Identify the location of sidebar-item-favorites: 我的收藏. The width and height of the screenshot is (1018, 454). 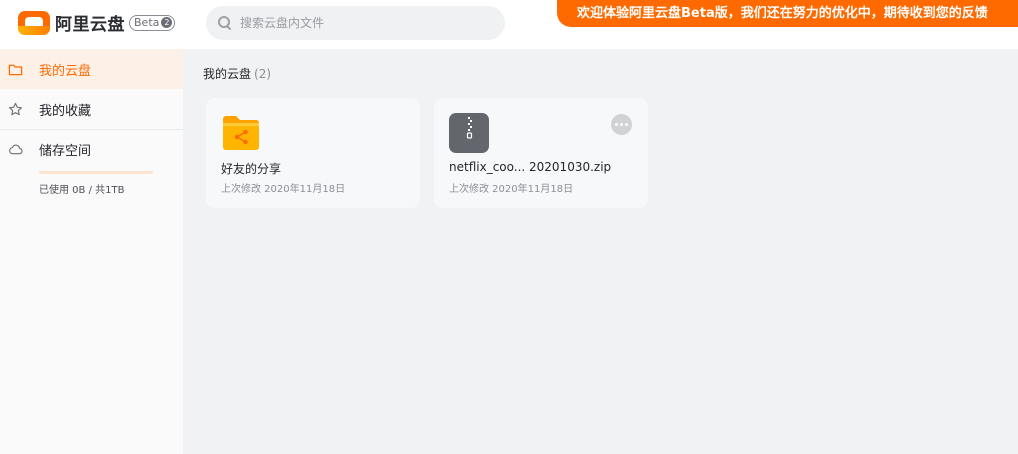
(91, 109).